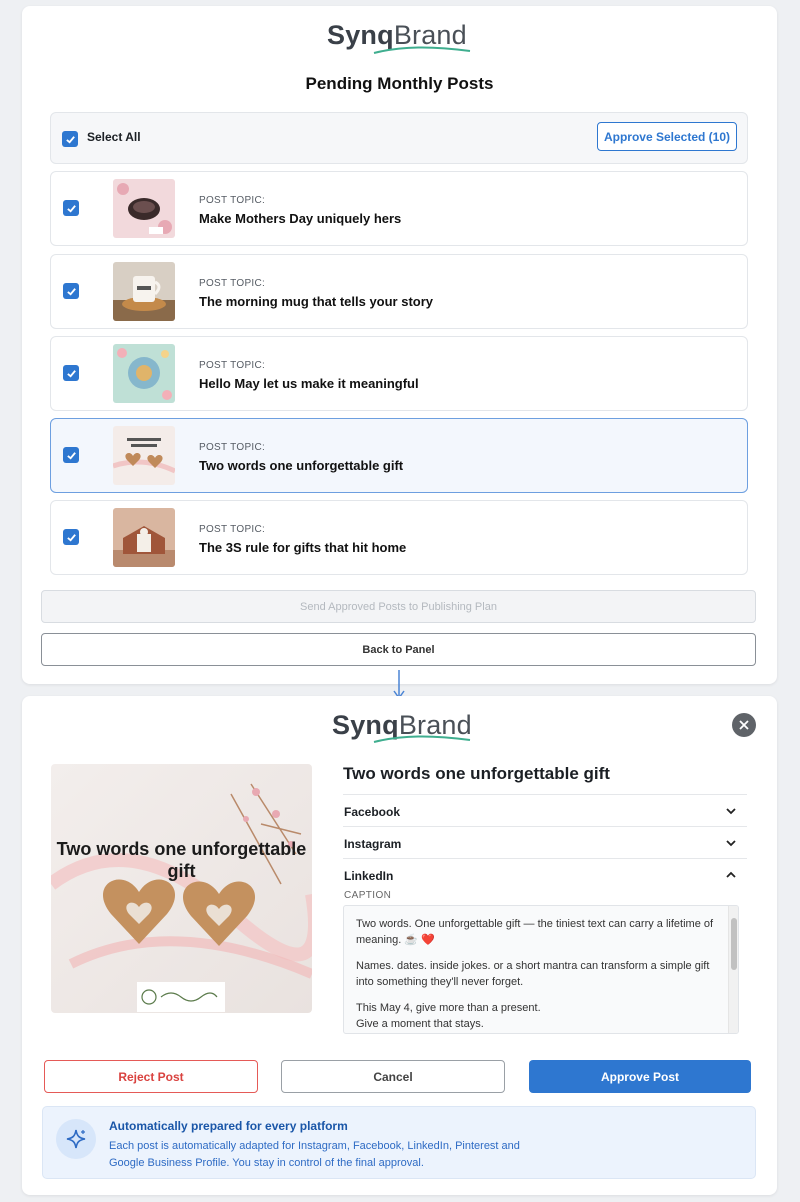  I want to click on chevron-up-icon, so click(731, 874).